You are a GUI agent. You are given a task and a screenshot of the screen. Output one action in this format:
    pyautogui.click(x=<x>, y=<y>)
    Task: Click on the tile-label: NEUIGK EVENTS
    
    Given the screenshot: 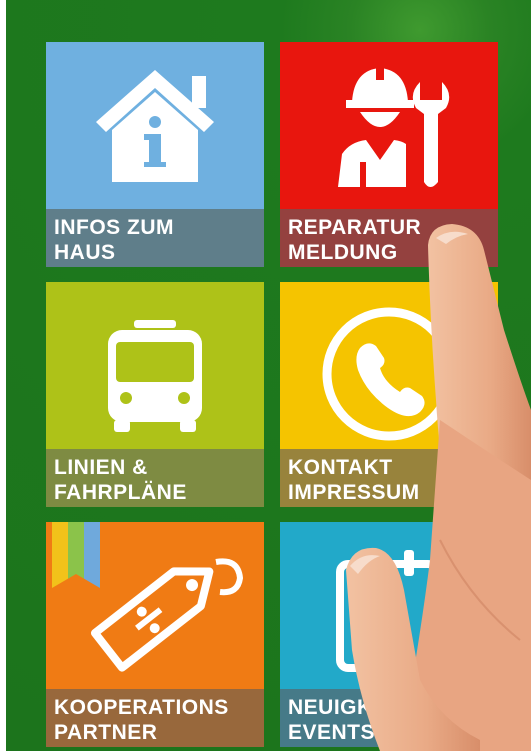 What is the action you would take?
    pyautogui.click(x=389, y=718)
    